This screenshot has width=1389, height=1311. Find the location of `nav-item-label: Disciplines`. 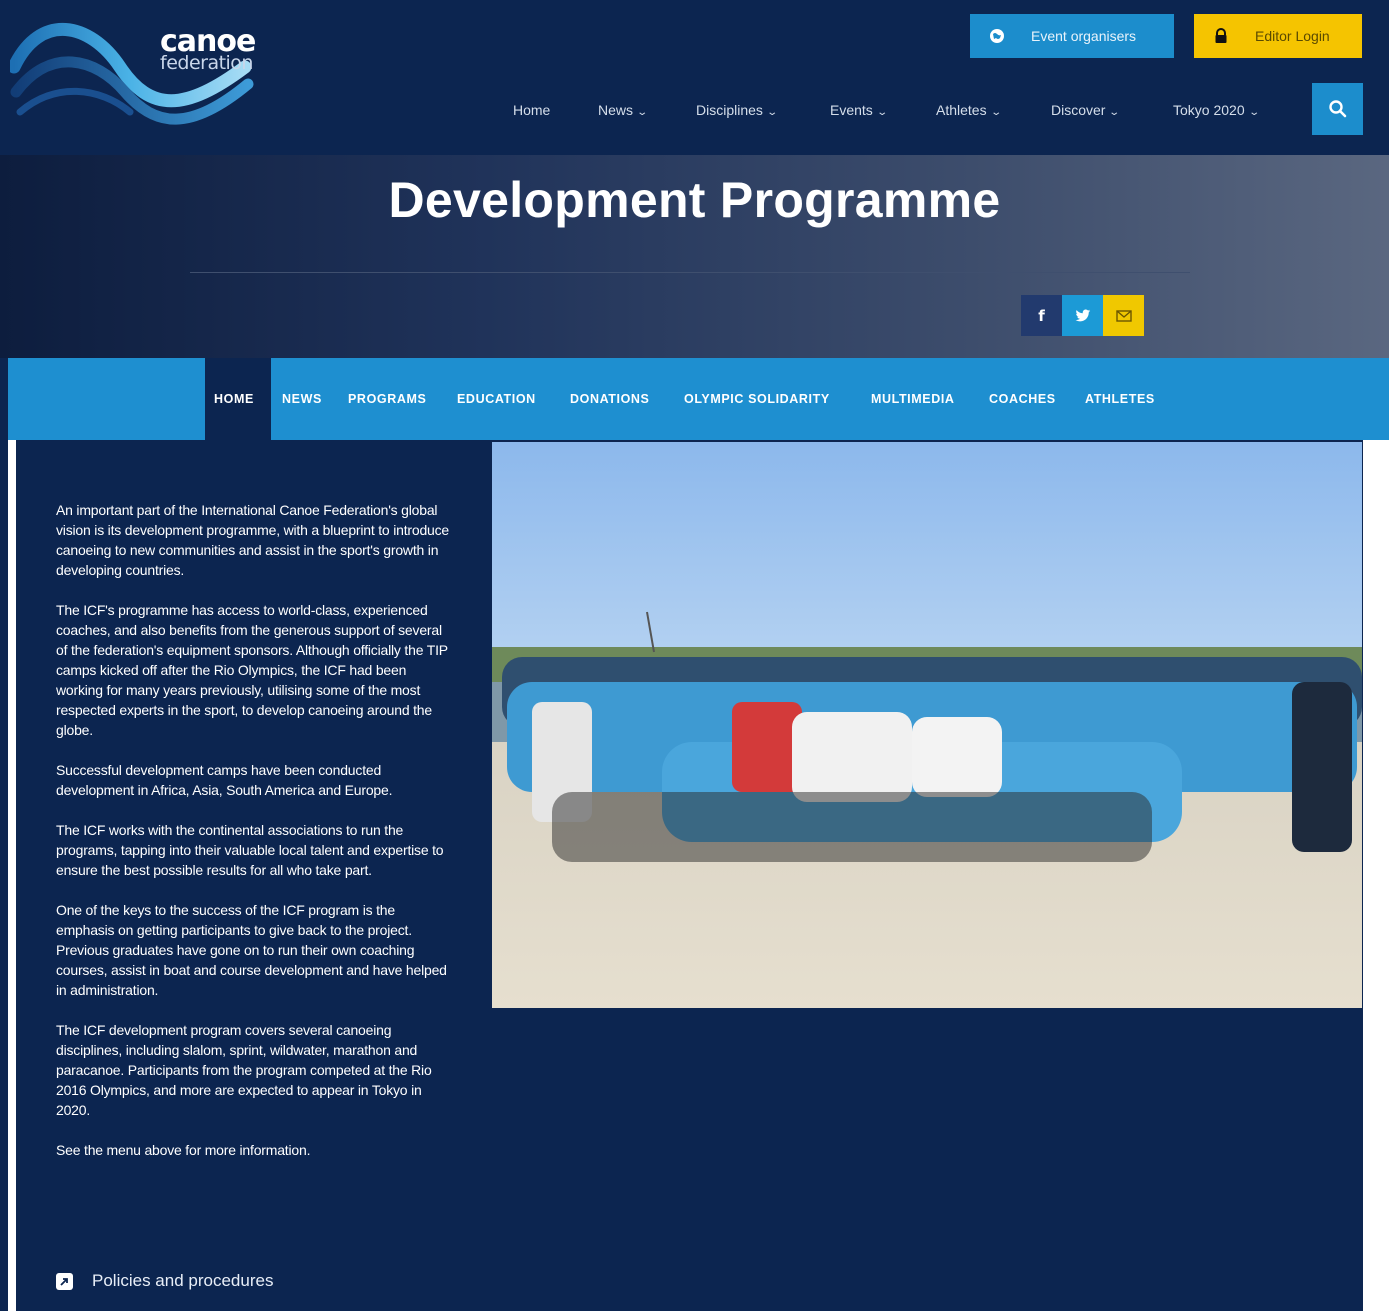

nav-item-label: Disciplines is located at coordinates (729, 110).